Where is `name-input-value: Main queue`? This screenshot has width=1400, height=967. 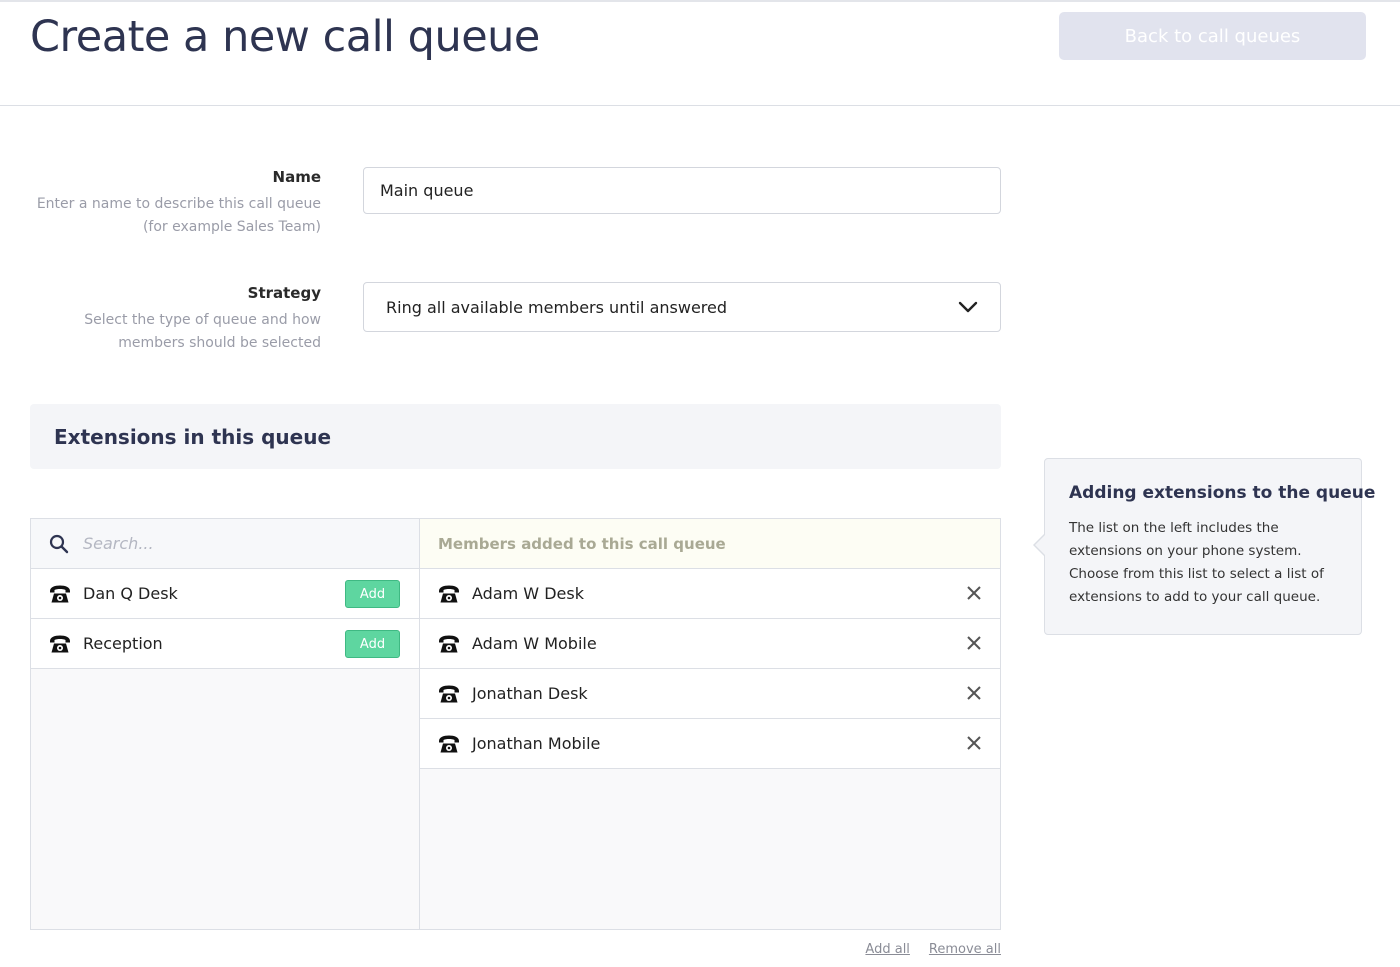 name-input-value: Main queue is located at coordinates (427, 190).